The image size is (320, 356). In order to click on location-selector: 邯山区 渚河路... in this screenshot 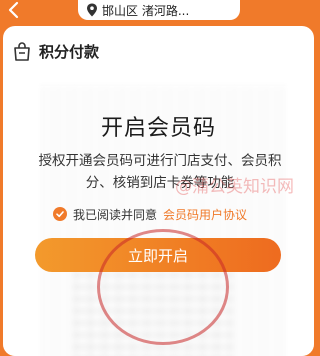, I will do `click(159, 10)`.